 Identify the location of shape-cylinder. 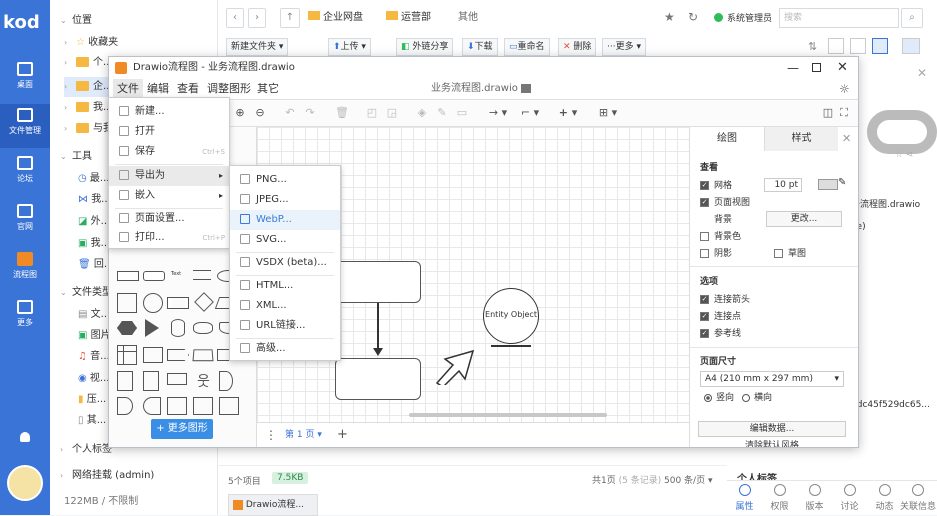
(178, 328).